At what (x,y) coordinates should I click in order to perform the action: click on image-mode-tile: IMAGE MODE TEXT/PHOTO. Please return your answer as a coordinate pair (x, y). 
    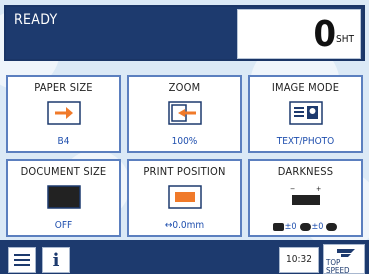
    Looking at the image, I should click on (305, 114).